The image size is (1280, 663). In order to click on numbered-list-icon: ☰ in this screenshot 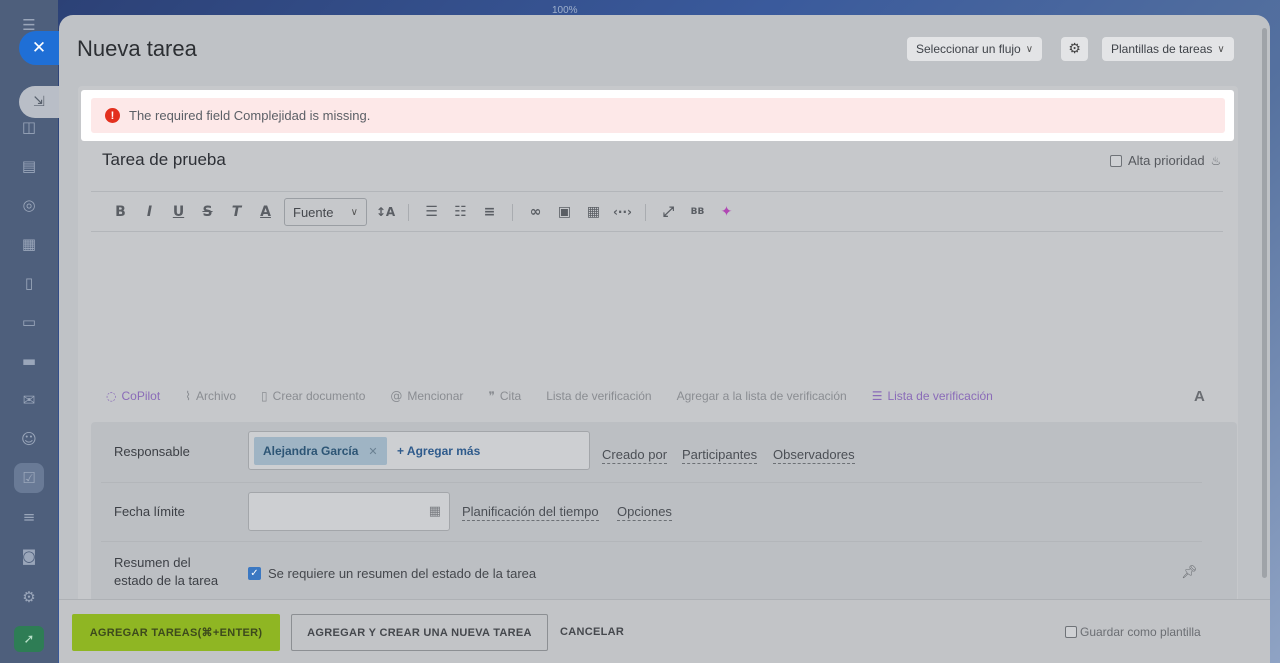, I will do `click(431, 212)`.